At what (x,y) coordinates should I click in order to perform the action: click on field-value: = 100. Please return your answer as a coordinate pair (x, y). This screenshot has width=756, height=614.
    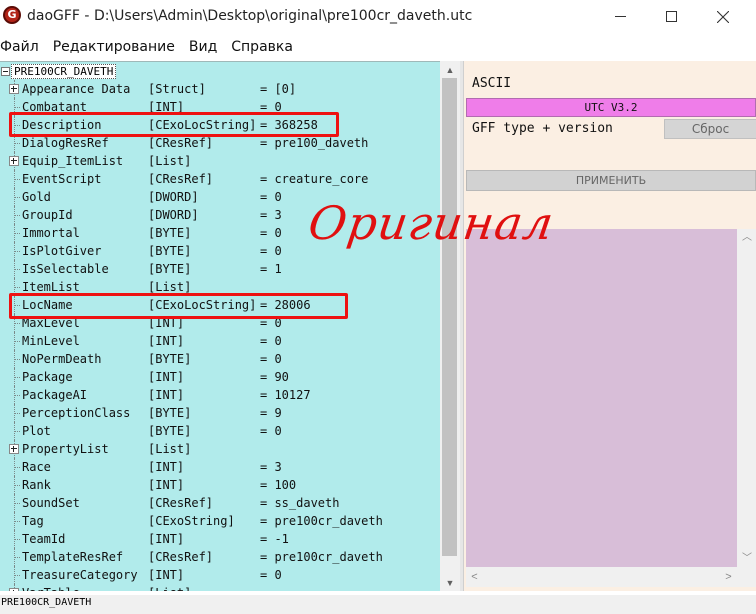
    Looking at the image, I should click on (278, 485).